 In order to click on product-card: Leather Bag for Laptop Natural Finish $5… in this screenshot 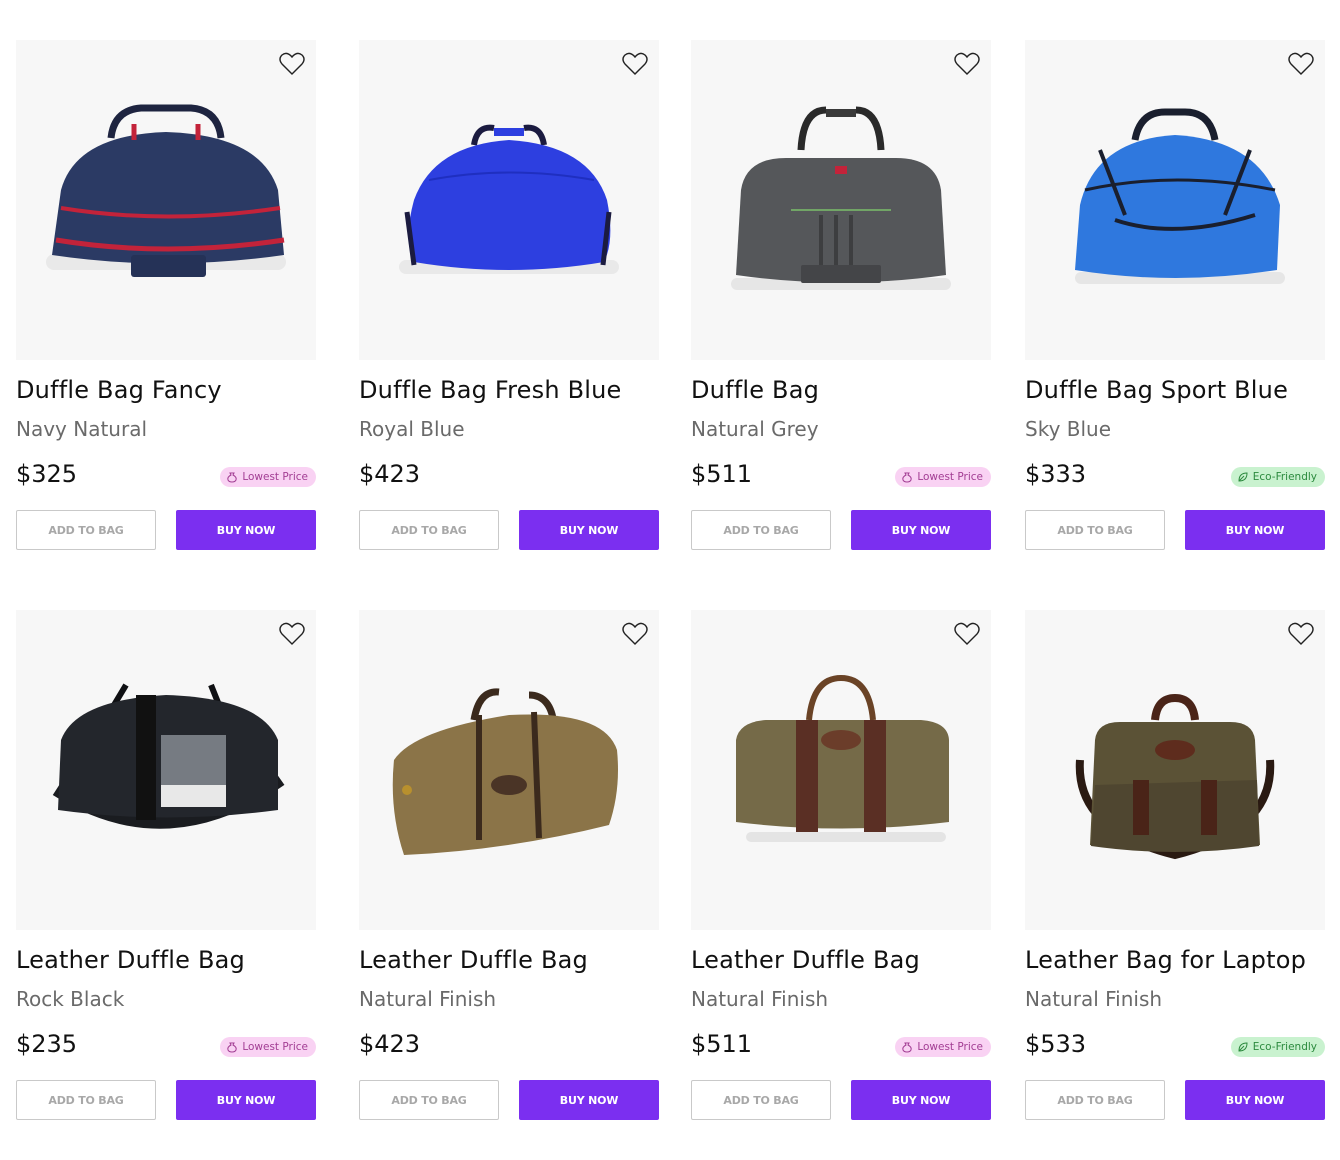, I will do `click(1175, 865)`.